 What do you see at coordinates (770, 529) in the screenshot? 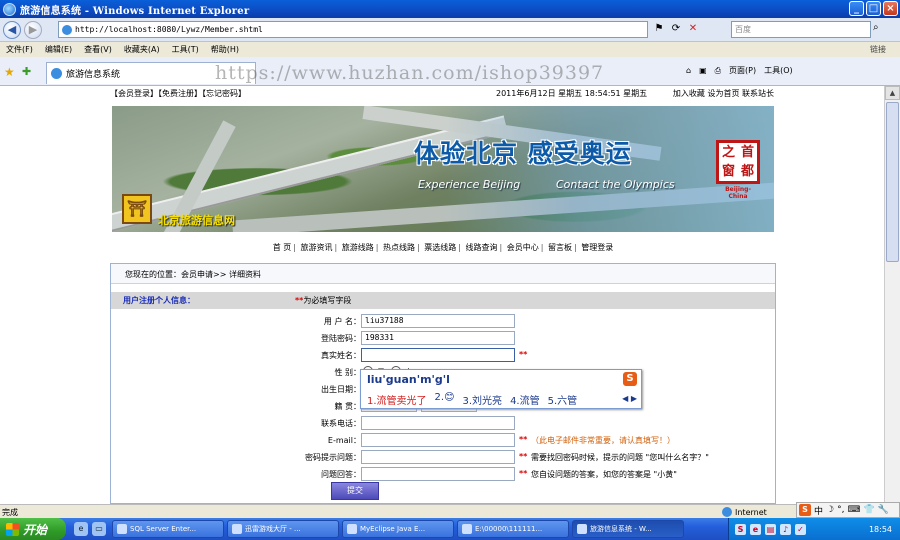
I see `network-tray-icon: ▤` at bounding box center [770, 529].